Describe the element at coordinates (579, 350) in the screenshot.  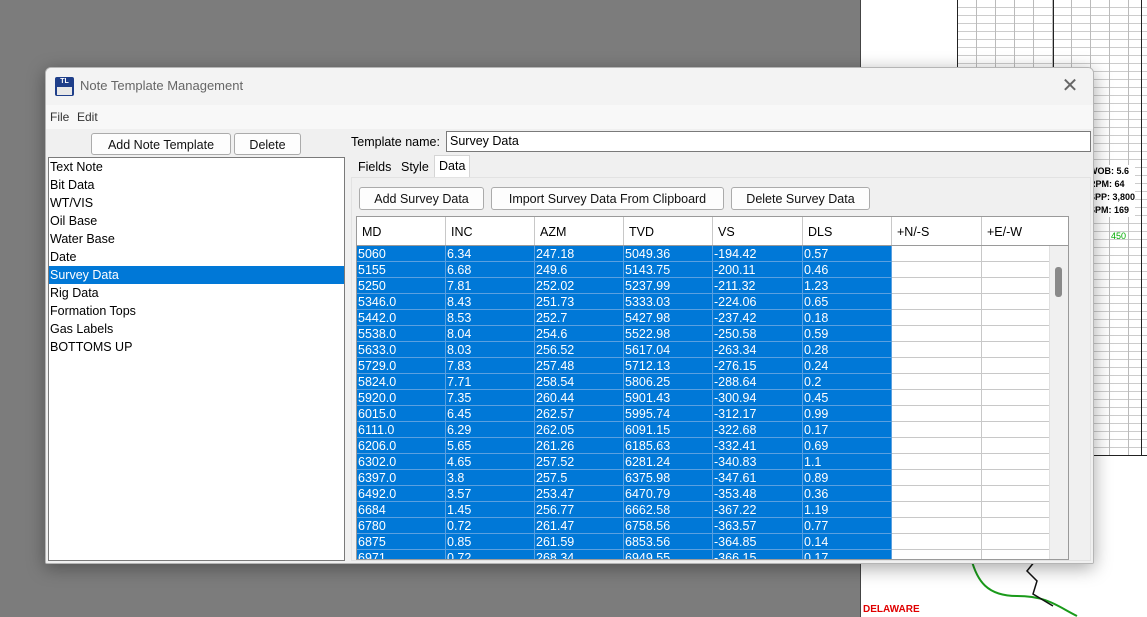
I see `table-cell: 256.52` at that location.